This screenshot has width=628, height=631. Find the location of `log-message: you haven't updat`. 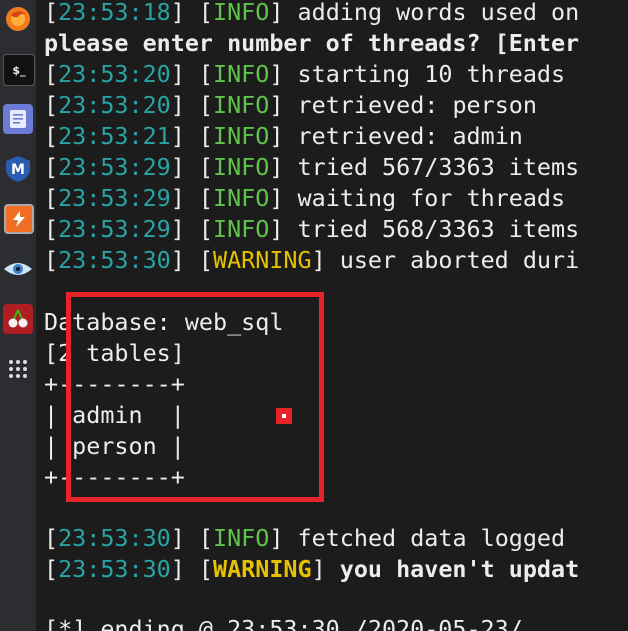

log-message: you haven't updat is located at coordinates (452, 569).